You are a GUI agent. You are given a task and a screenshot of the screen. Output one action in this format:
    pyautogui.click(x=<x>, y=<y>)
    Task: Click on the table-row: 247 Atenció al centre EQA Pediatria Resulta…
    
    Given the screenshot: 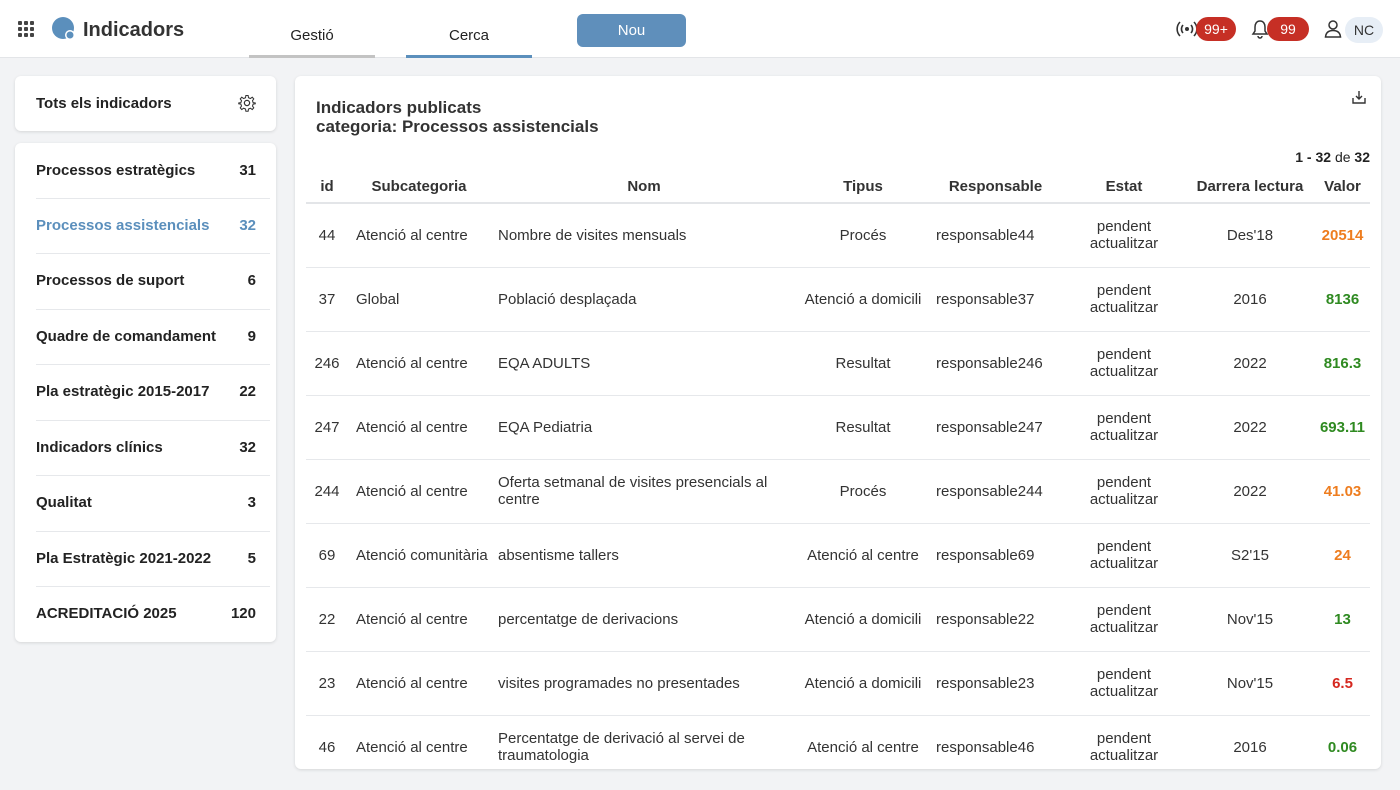 What is the action you would take?
    pyautogui.click(x=838, y=427)
    